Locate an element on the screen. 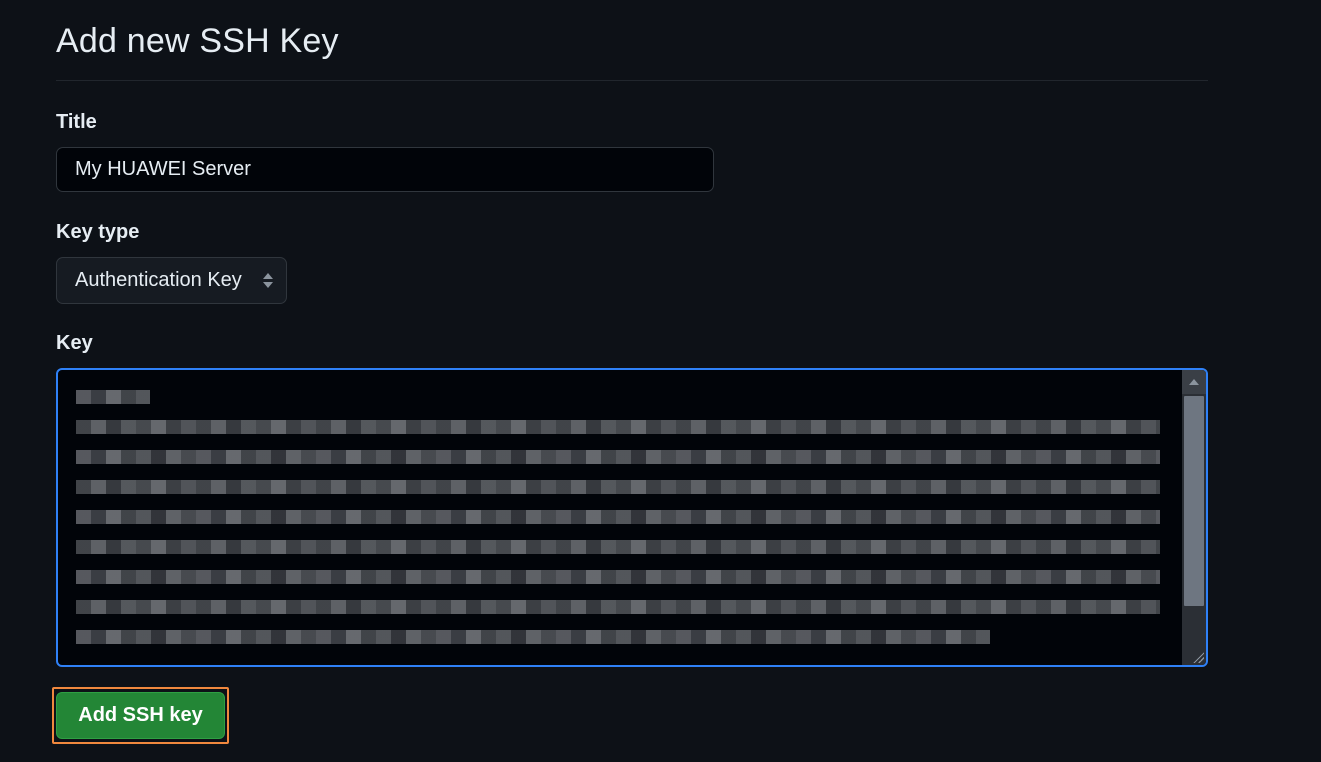 This screenshot has width=1321, height=762. key-type-select: Authentication Key is located at coordinates (171, 280).